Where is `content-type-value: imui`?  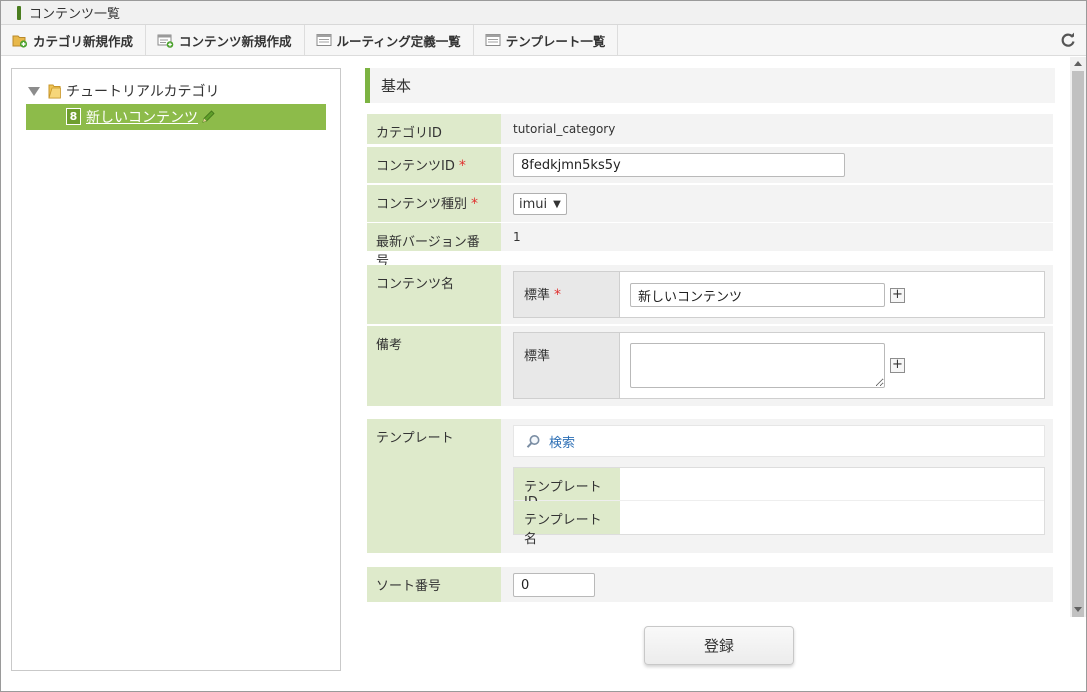
content-type-value: imui is located at coordinates (533, 204).